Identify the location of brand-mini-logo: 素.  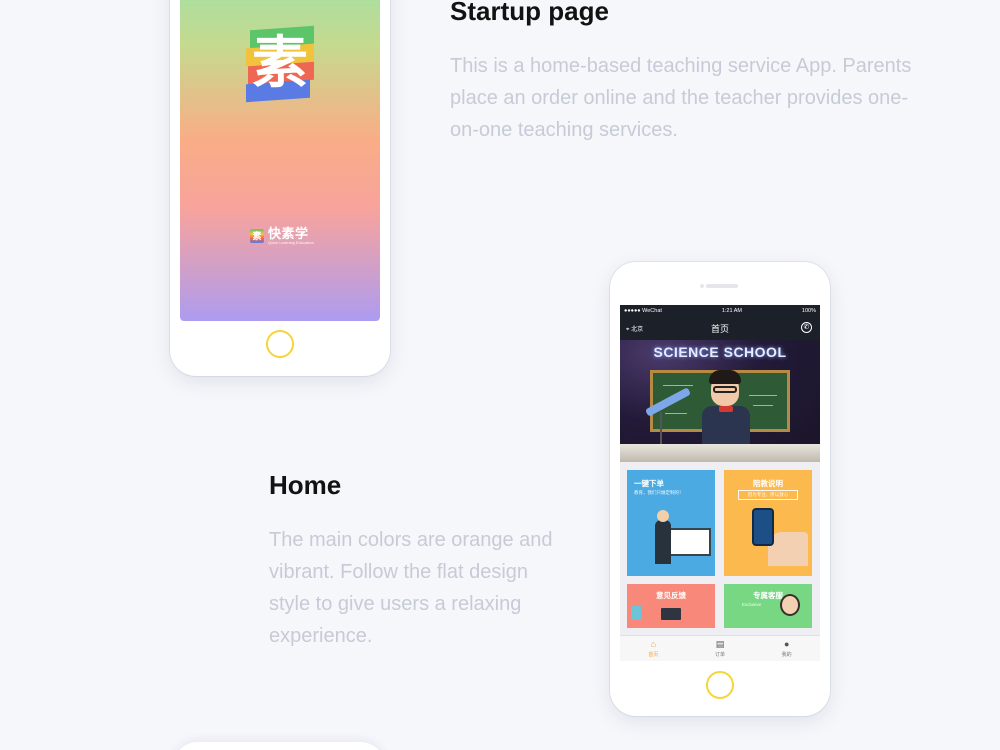
(257, 236).